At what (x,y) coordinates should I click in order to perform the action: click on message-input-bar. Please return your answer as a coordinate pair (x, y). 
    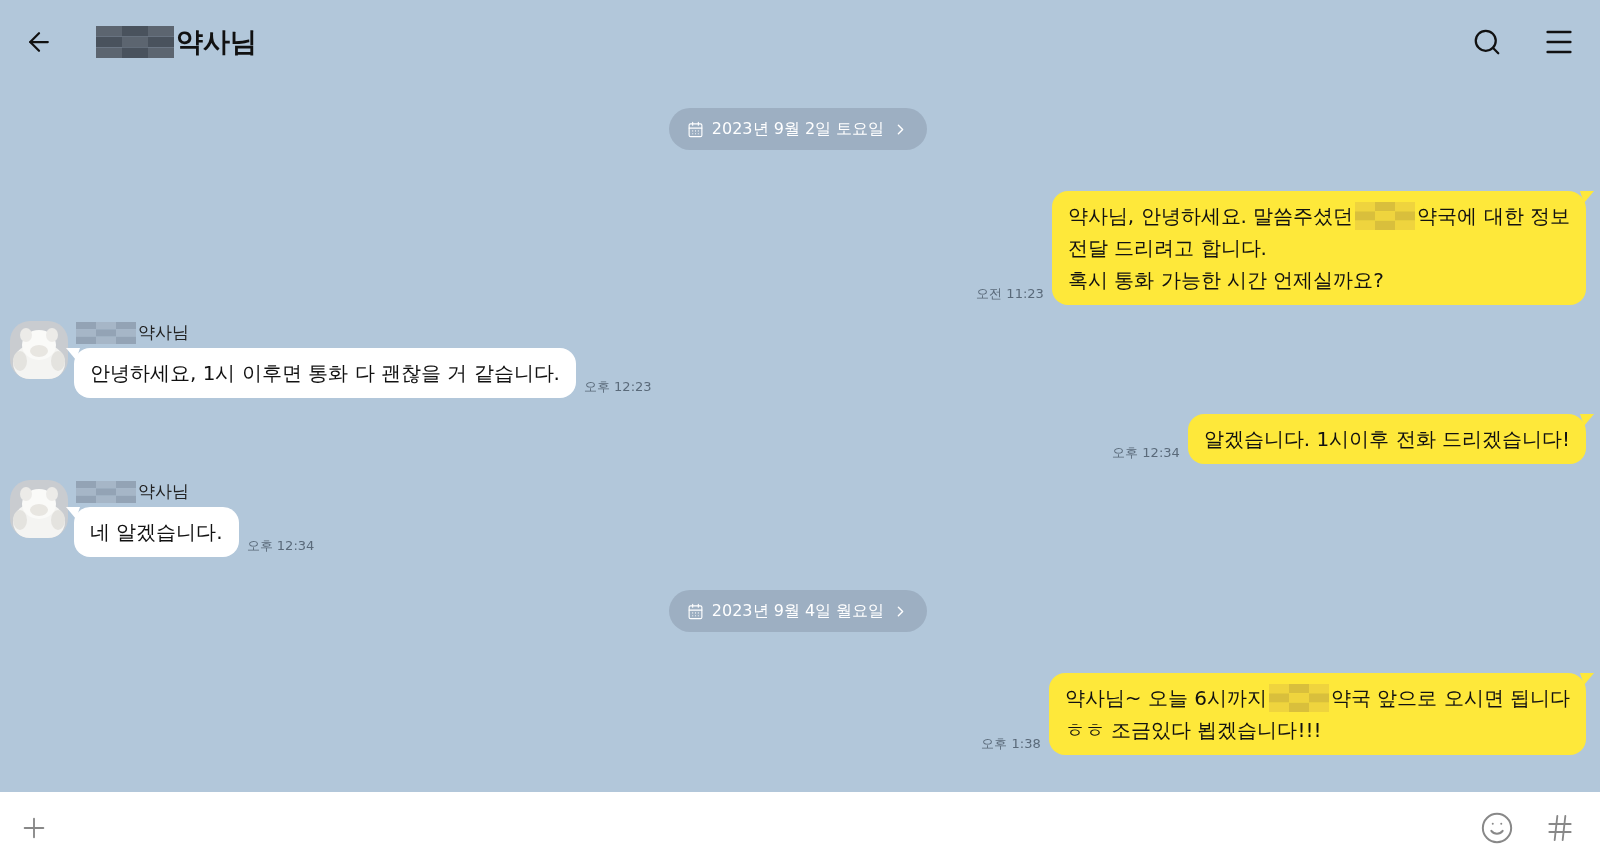
    Looking at the image, I should click on (800, 828).